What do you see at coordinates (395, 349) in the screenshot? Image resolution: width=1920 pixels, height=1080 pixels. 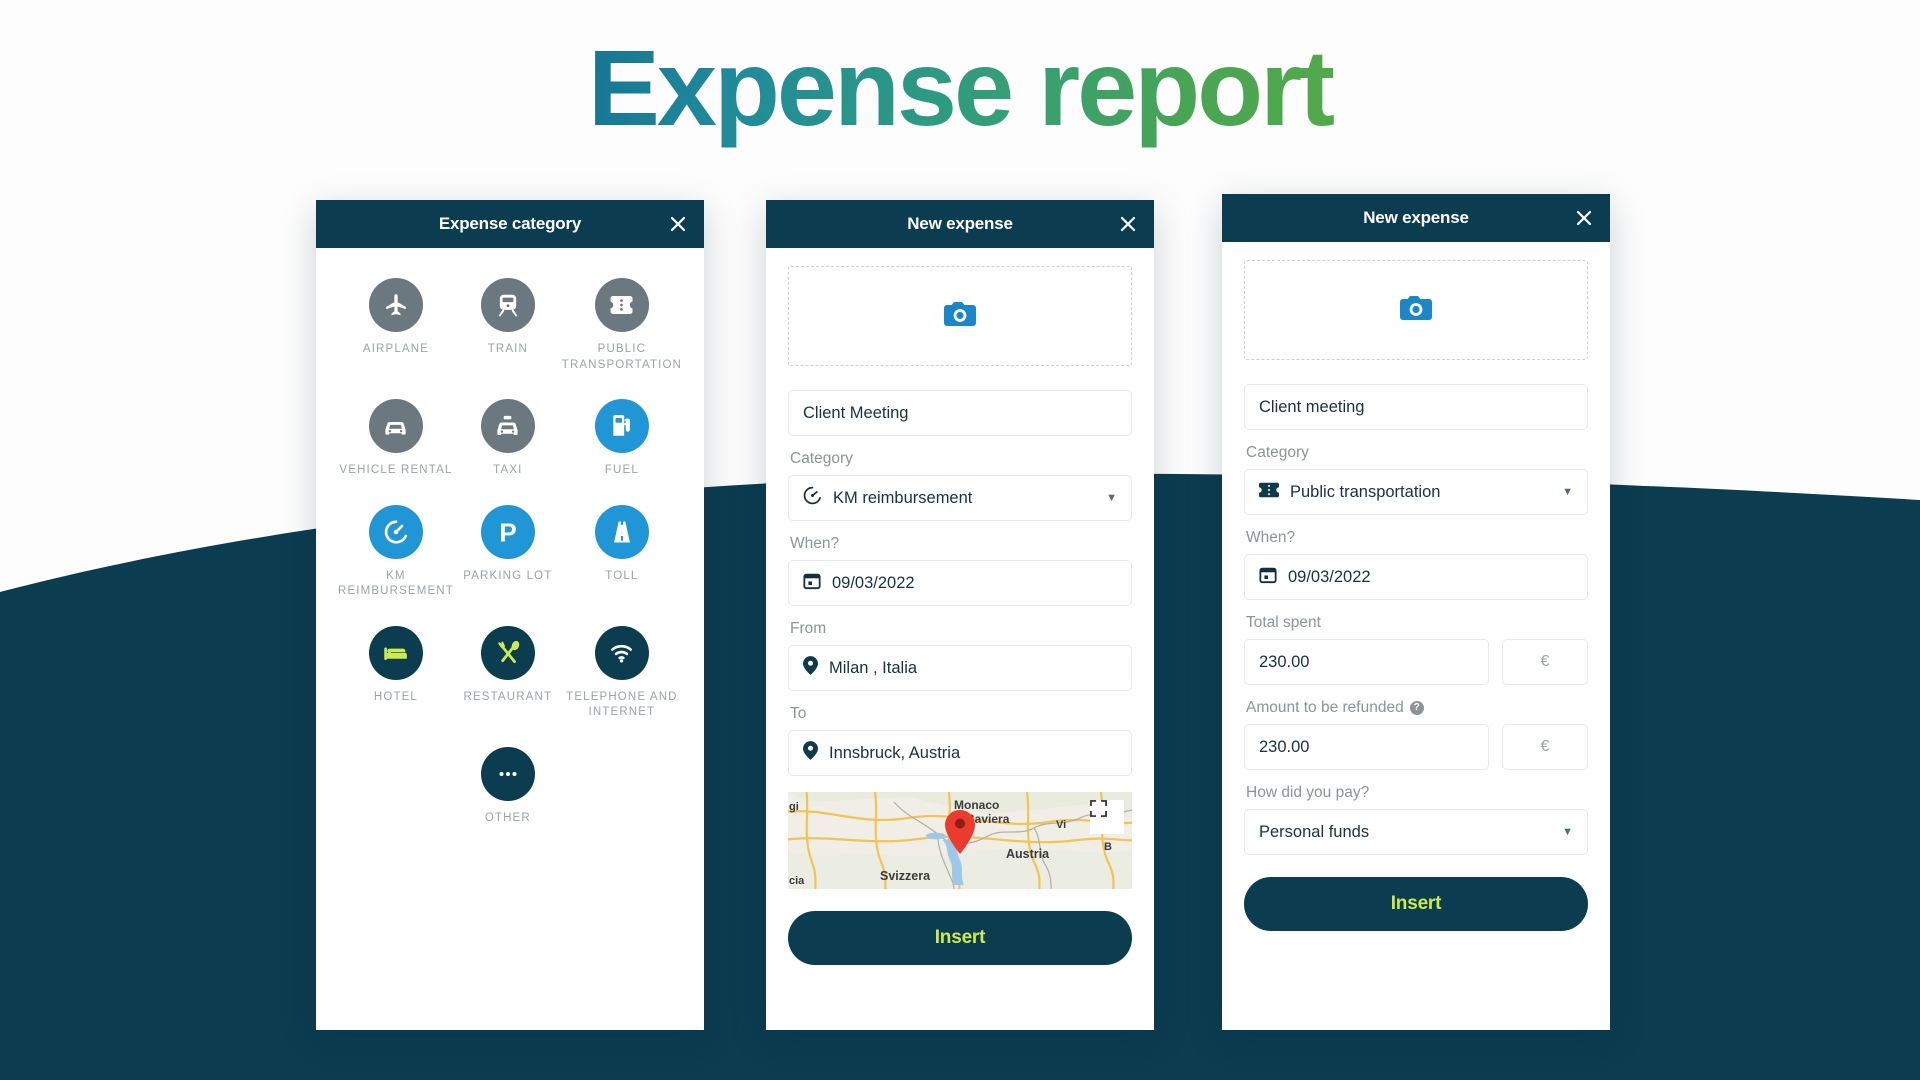 I see `category-item-label: AIRPLANE` at bounding box center [395, 349].